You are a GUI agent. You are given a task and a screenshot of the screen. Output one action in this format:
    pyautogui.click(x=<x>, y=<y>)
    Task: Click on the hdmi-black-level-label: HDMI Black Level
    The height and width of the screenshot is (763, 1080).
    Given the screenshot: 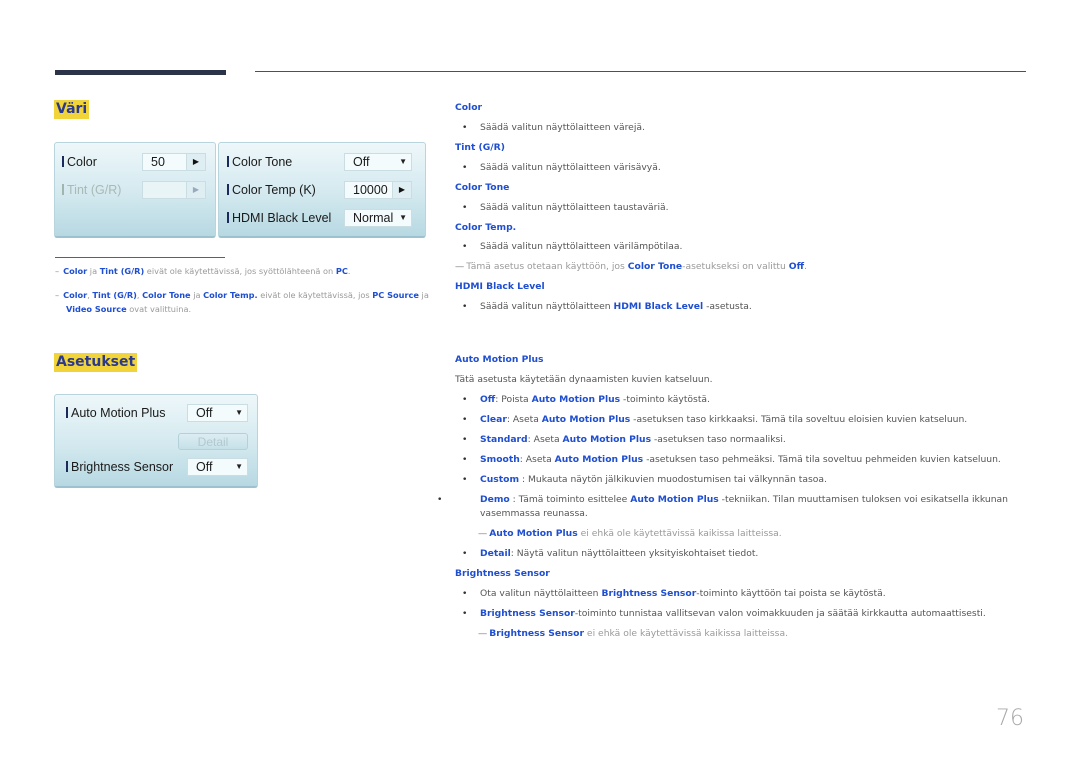 What is the action you would take?
    pyautogui.click(x=279, y=218)
    